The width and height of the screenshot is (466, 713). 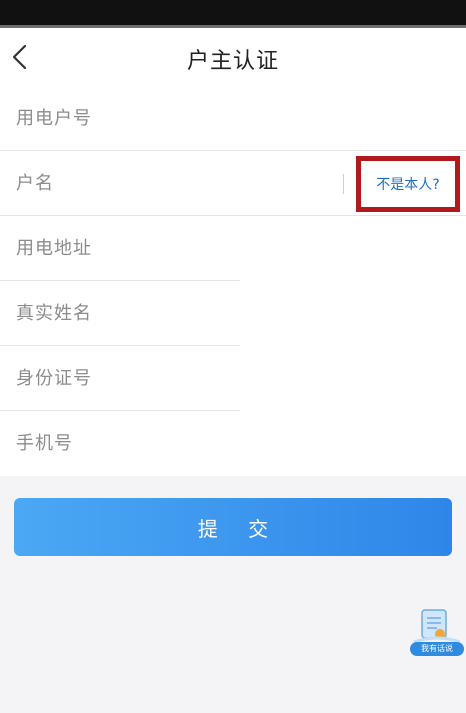 What do you see at coordinates (165, 183) in the screenshot?
I see `account-name-input` at bounding box center [165, 183].